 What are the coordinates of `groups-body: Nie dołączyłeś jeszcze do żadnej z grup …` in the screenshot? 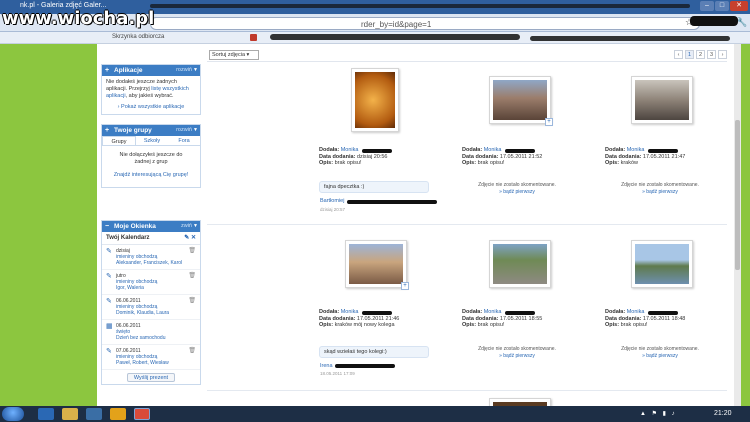 It's located at (151, 166).